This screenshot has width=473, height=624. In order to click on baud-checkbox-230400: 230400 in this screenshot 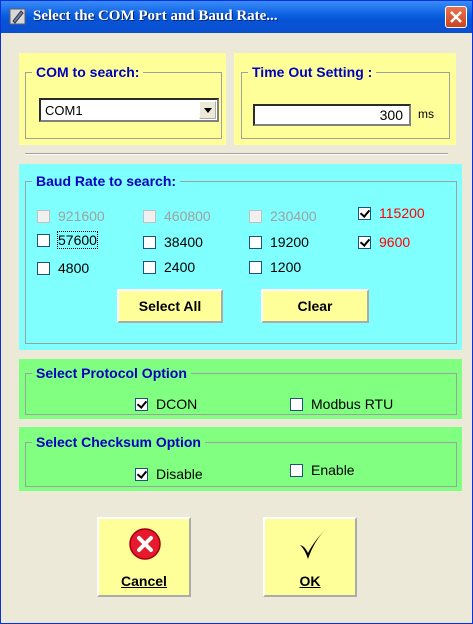, I will do `click(283, 216)`.